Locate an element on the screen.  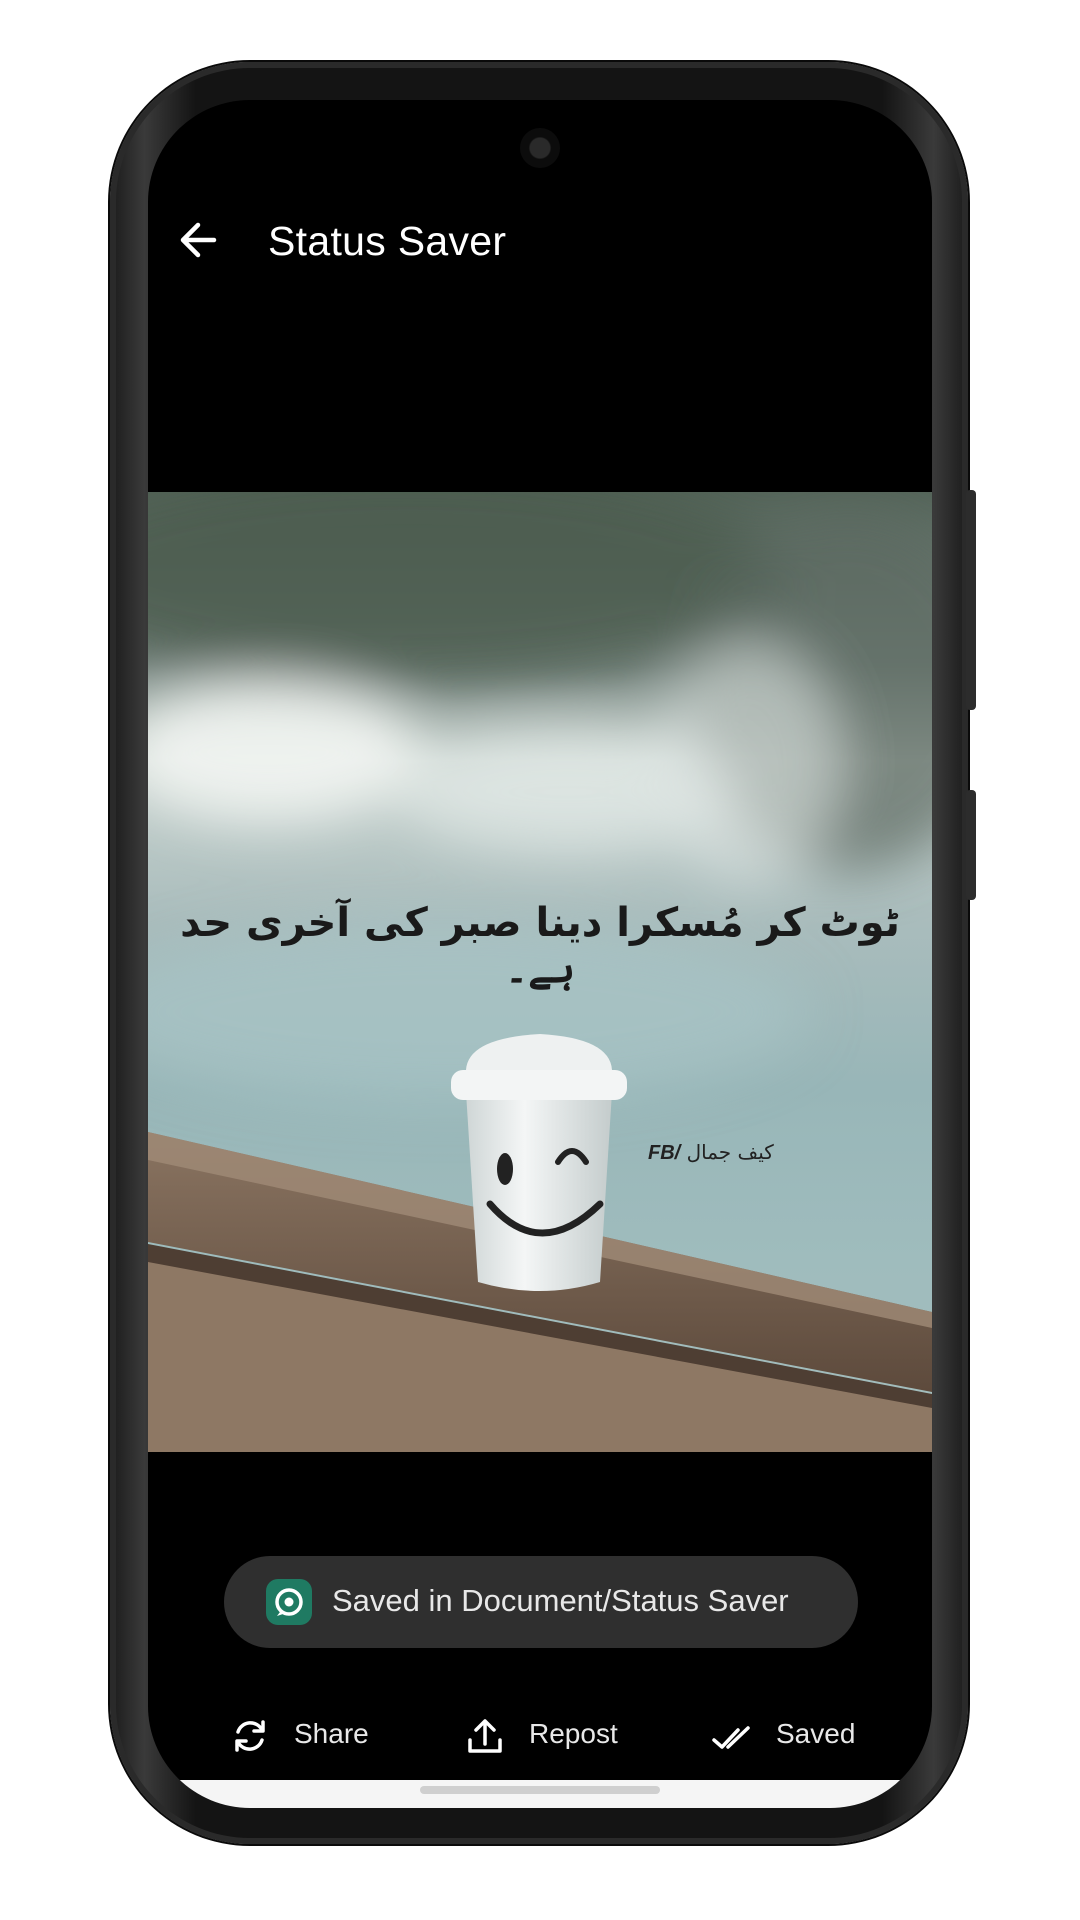
saved-label: Saved is located at coordinates (816, 1733).